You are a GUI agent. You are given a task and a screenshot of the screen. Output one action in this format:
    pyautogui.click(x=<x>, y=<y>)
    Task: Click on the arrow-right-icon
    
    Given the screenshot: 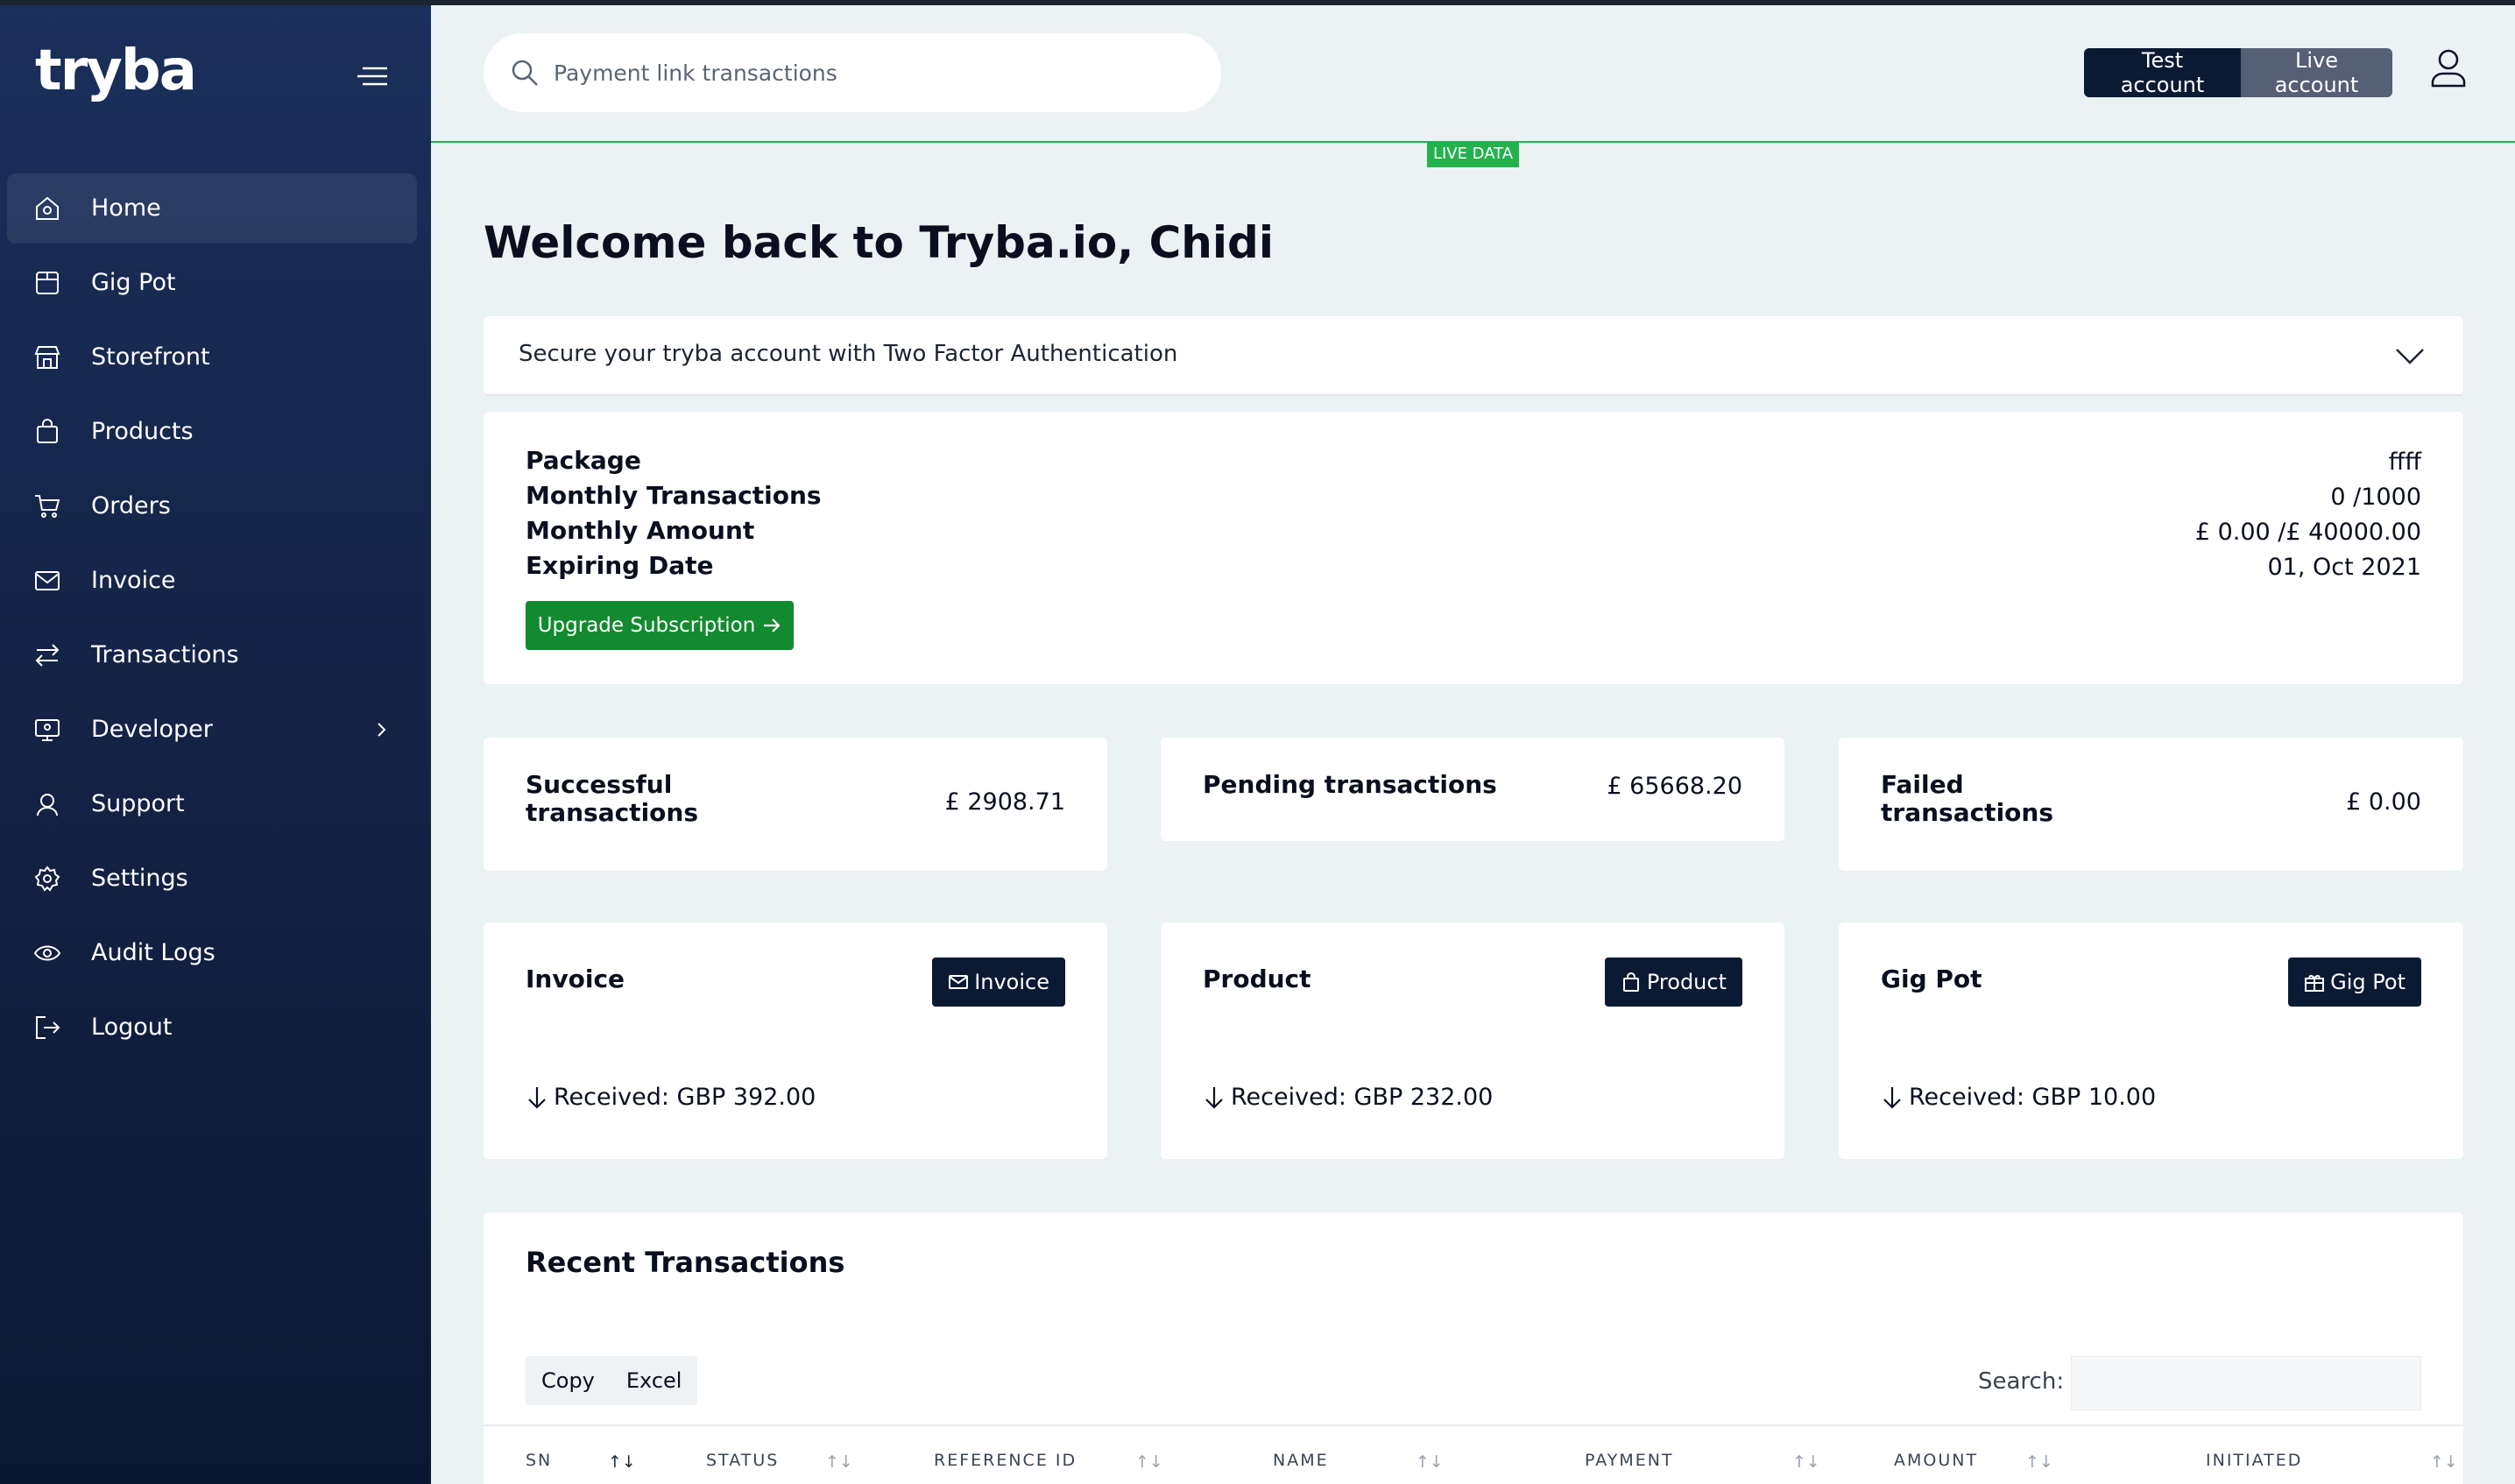 What is the action you would take?
    pyautogui.click(x=772, y=625)
    